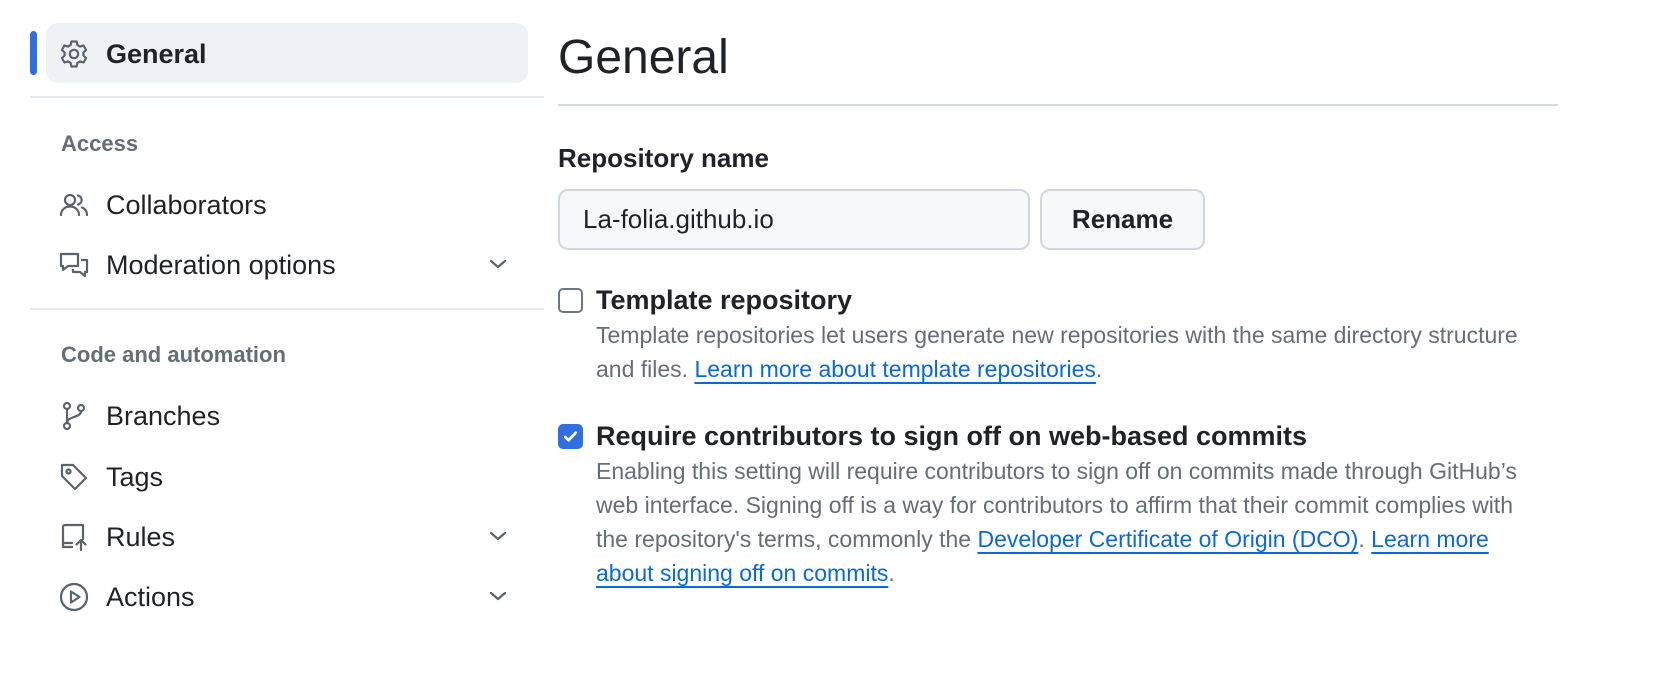  What do you see at coordinates (74, 477) in the screenshot?
I see `tag-icon` at bounding box center [74, 477].